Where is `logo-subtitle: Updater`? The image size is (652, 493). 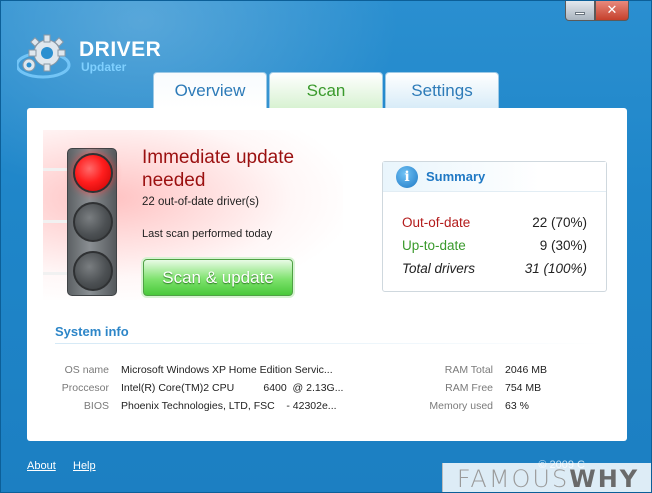 logo-subtitle: Updater is located at coordinates (104, 67).